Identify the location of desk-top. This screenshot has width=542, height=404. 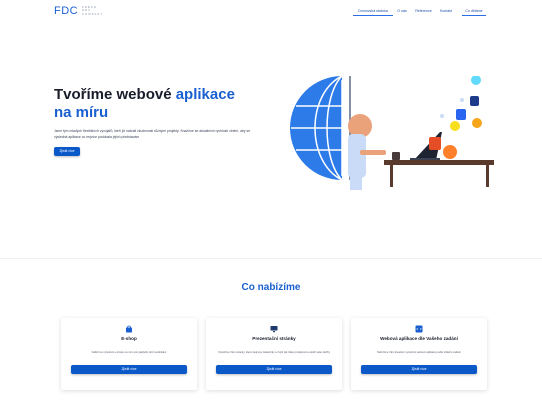
(439, 162).